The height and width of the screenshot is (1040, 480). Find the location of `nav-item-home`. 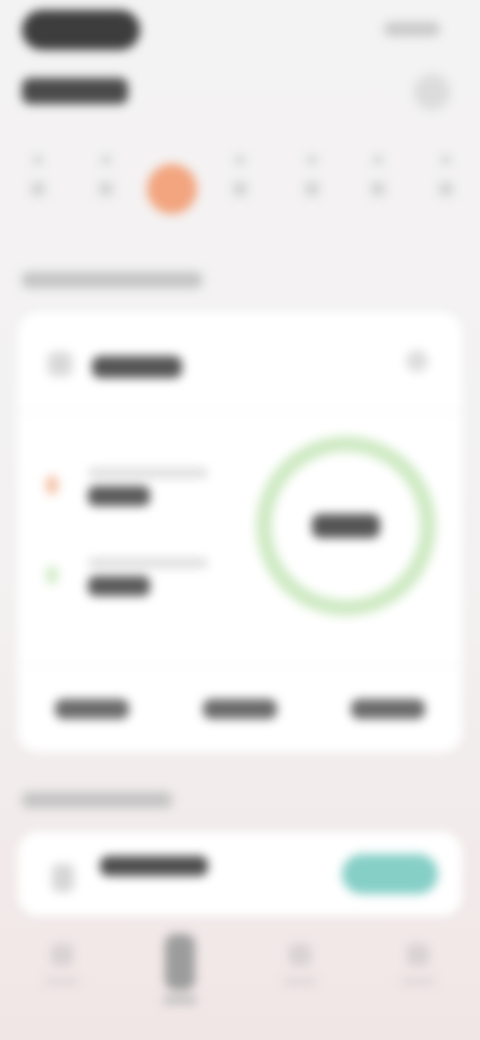

nav-item-home is located at coordinates (62, 974).